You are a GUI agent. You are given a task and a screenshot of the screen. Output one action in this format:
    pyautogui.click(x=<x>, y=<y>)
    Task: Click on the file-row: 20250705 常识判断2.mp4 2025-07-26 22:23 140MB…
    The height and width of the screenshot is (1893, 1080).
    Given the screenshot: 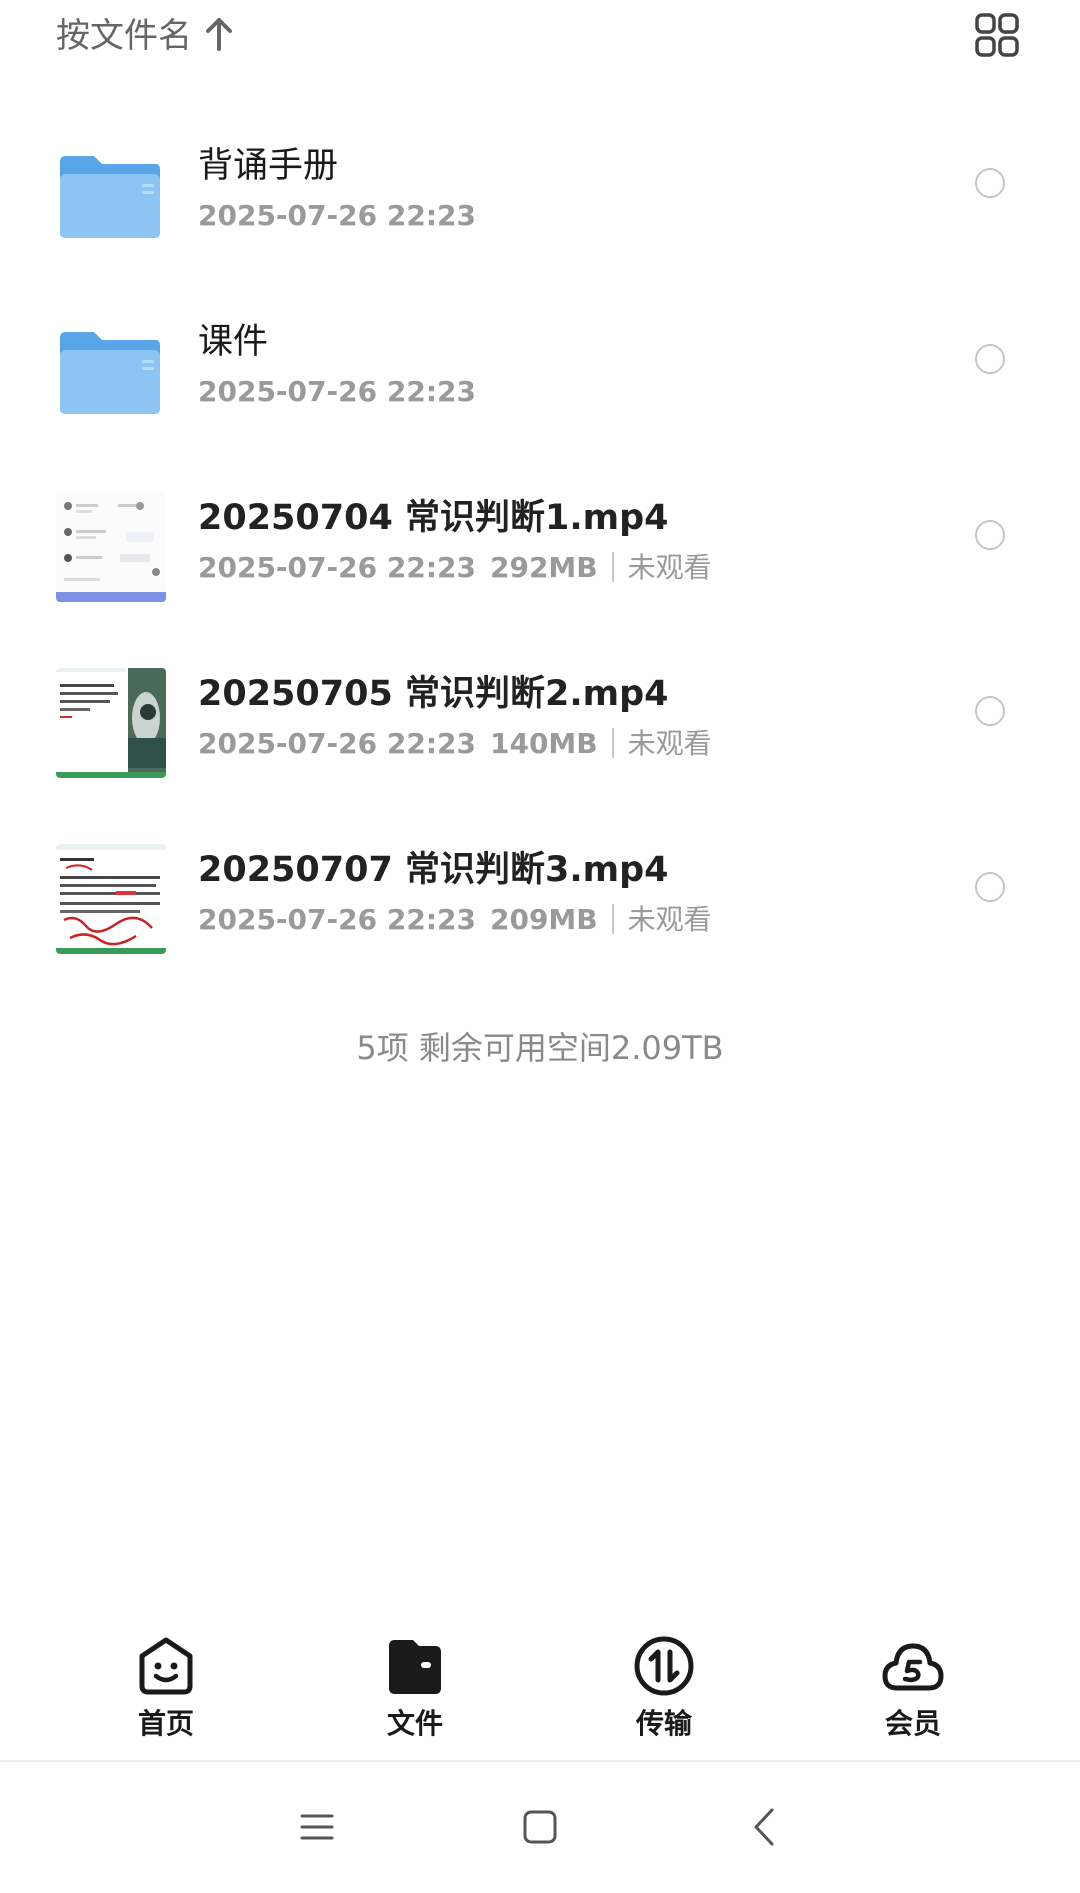 What is the action you would take?
    pyautogui.click(x=540, y=716)
    